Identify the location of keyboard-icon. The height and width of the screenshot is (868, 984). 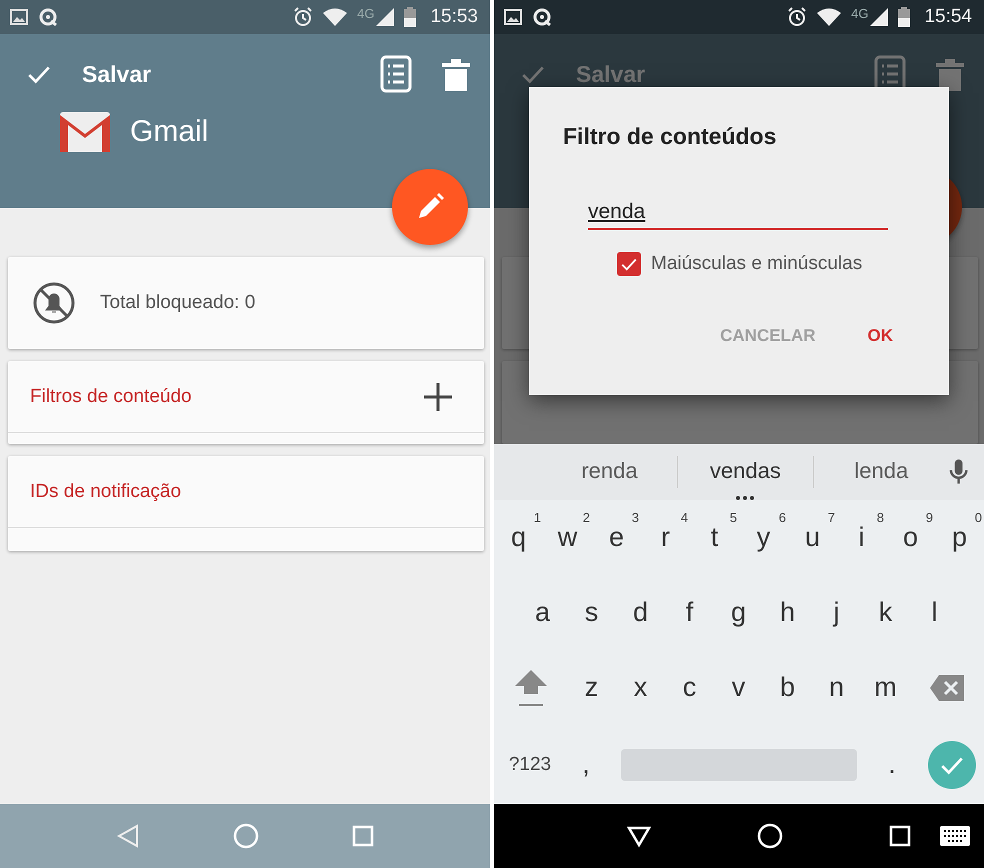
(955, 836).